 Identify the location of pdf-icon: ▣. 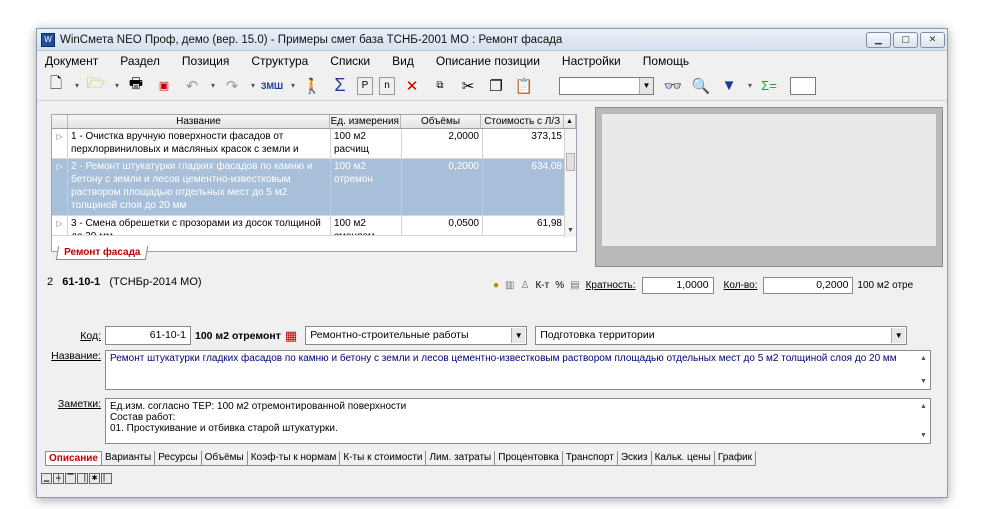
(164, 86).